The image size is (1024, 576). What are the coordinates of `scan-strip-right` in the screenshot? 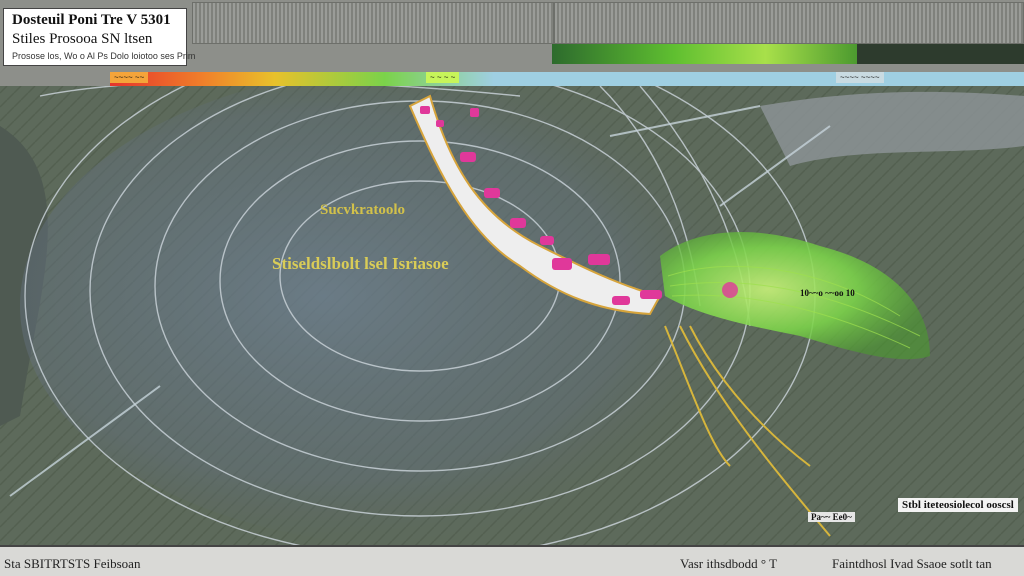 It's located at (789, 23).